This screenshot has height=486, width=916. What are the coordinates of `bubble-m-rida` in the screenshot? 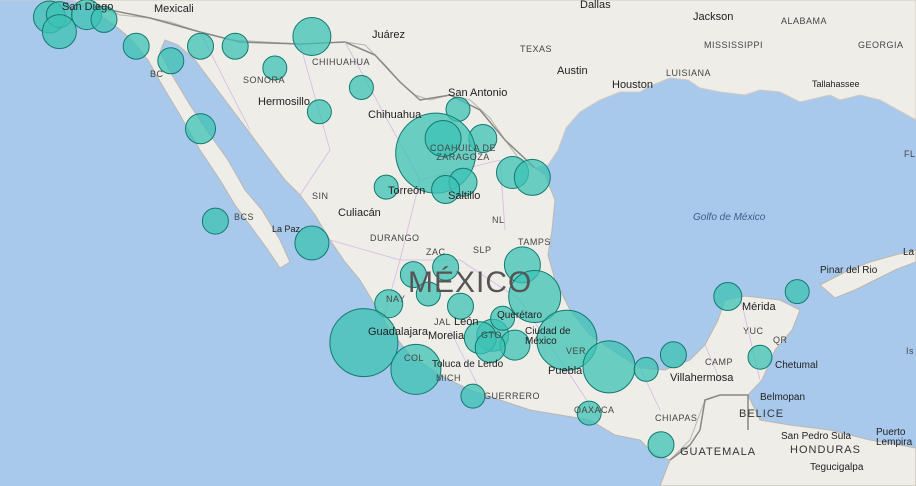 It's located at (728, 296).